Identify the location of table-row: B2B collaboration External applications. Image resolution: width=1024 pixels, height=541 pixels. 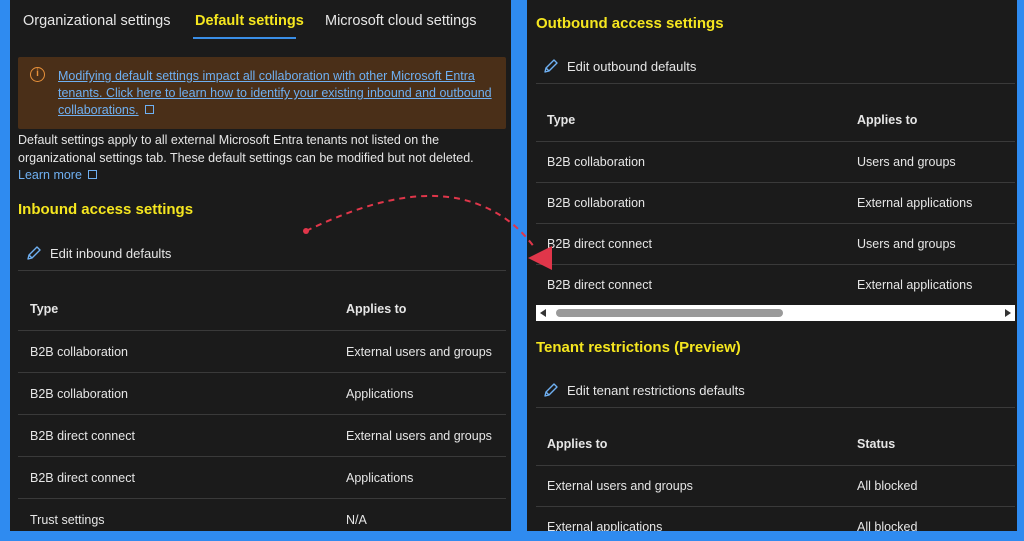
(775, 202).